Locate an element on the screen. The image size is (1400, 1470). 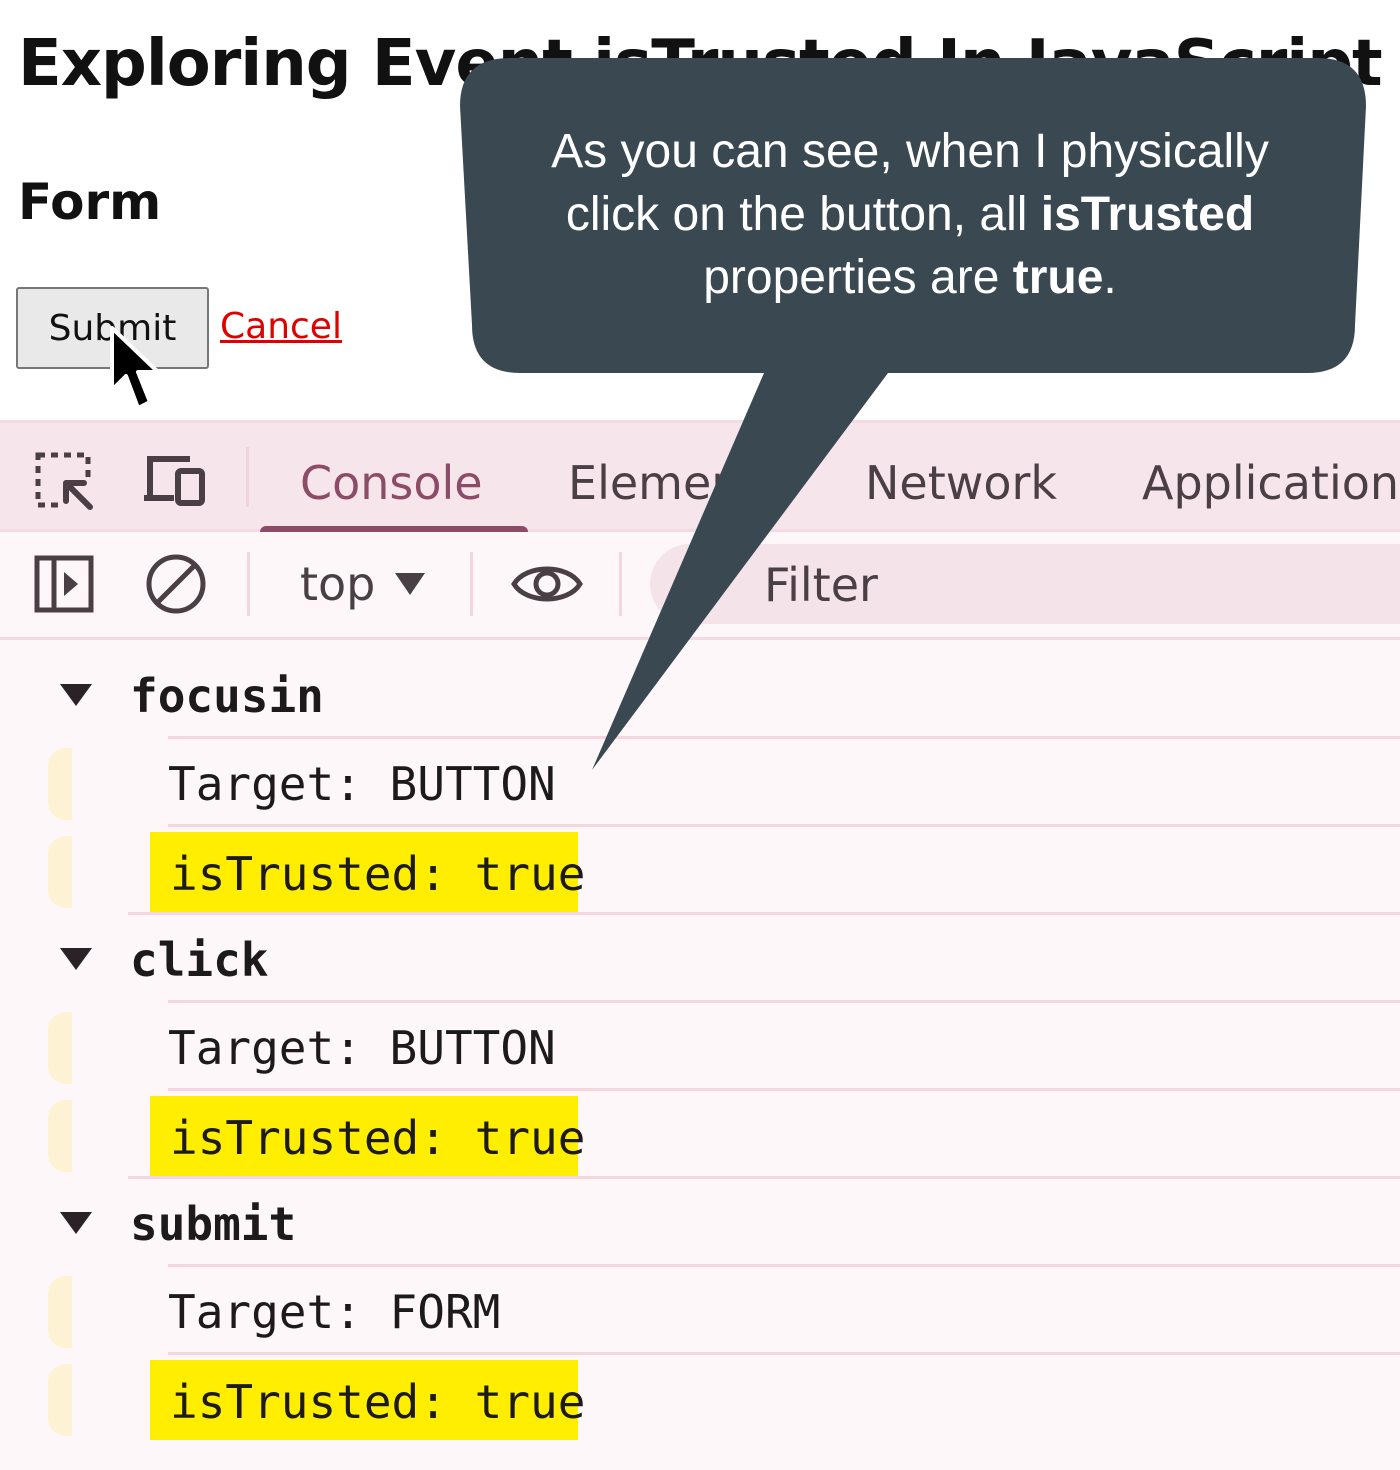
console-message: Target: FORM is located at coordinates (700, 1312).